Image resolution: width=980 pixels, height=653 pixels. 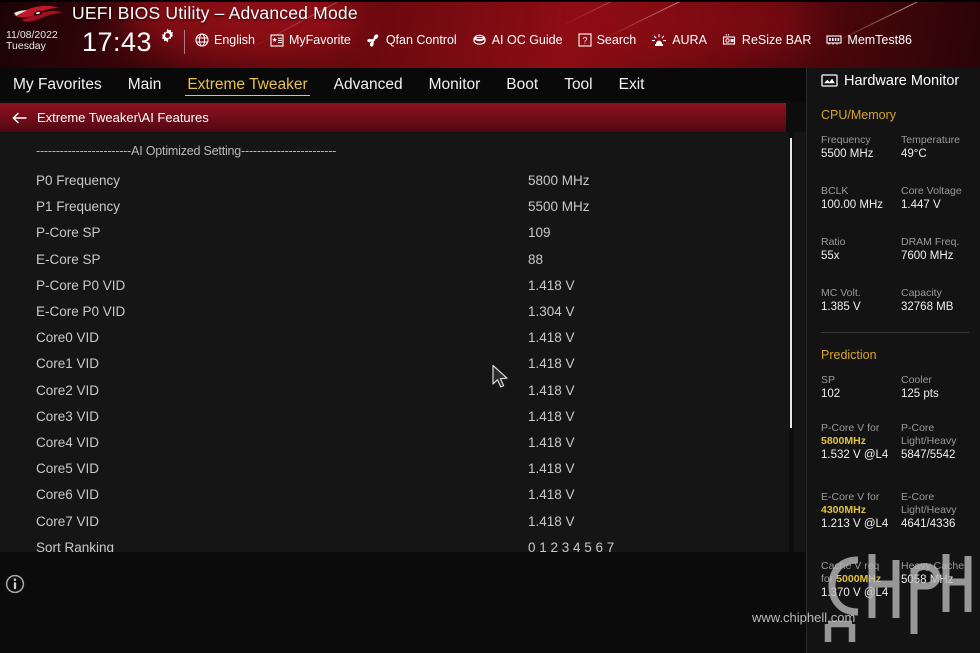 What do you see at coordinates (373, 40) in the screenshot?
I see `fan-icon` at bounding box center [373, 40].